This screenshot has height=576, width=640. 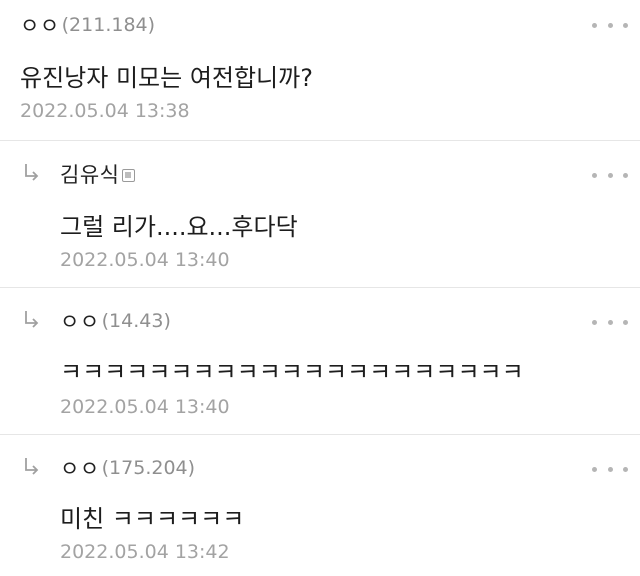 I want to click on comment-timestamp: 2022.05.04 13:38, so click(x=105, y=111).